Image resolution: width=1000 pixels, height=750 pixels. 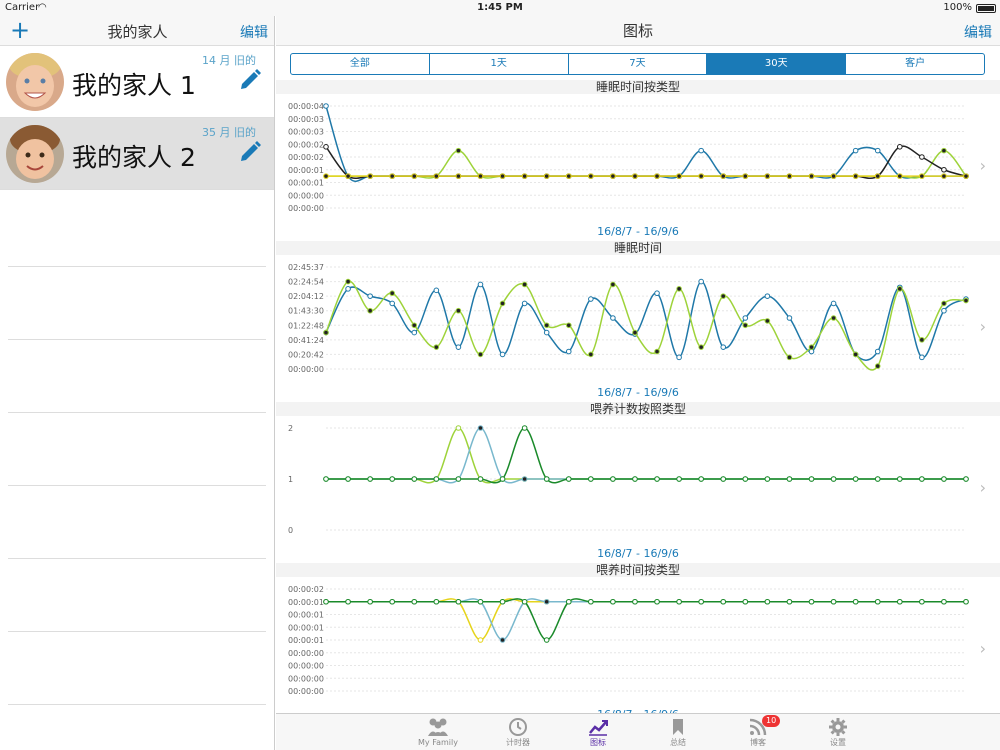 I want to click on member-row-1: 我的家人 1 14 月 旧的, so click(x=137, y=82).